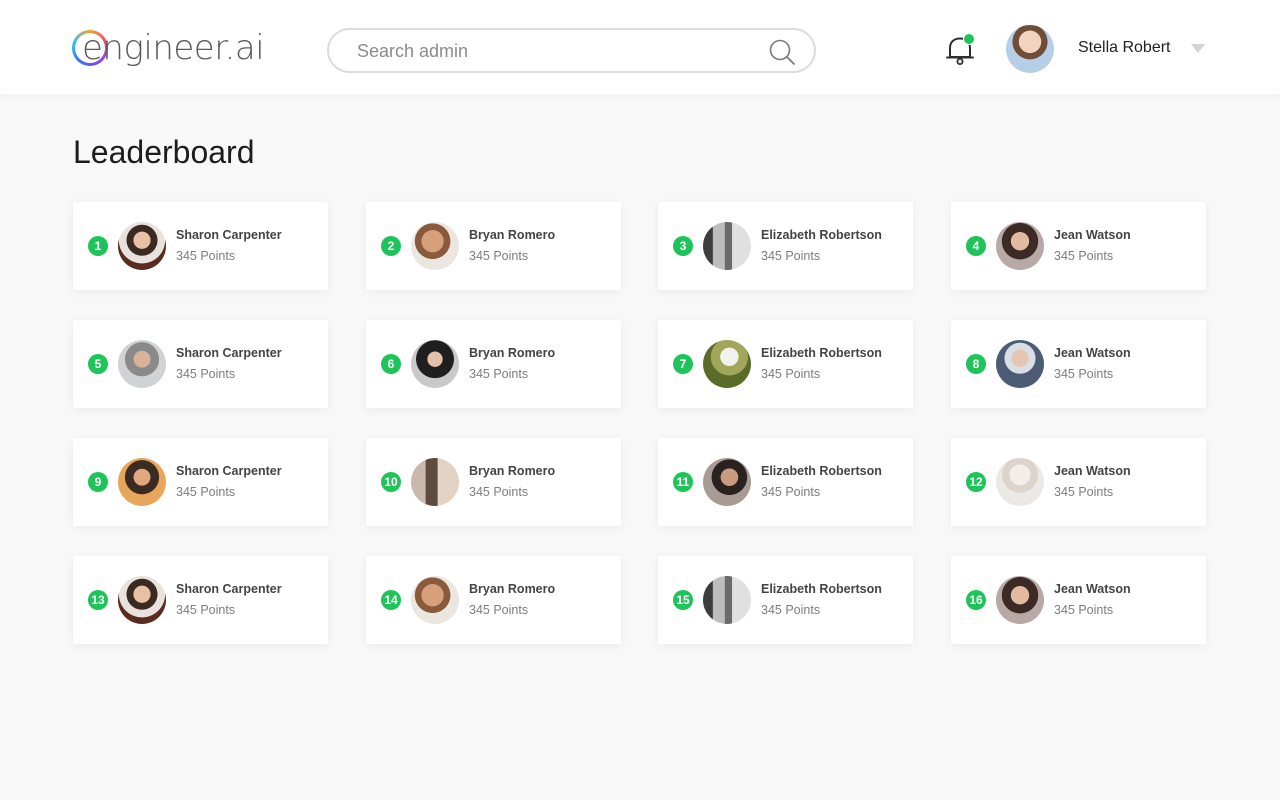 The height and width of the screenshot is (800, 1280). What do you see at coordinates (200, 364) in the screenshot?
I see `leaderboard-card: 5 Sharon Carpenter 345 Points` at bounding box center [200, 364].